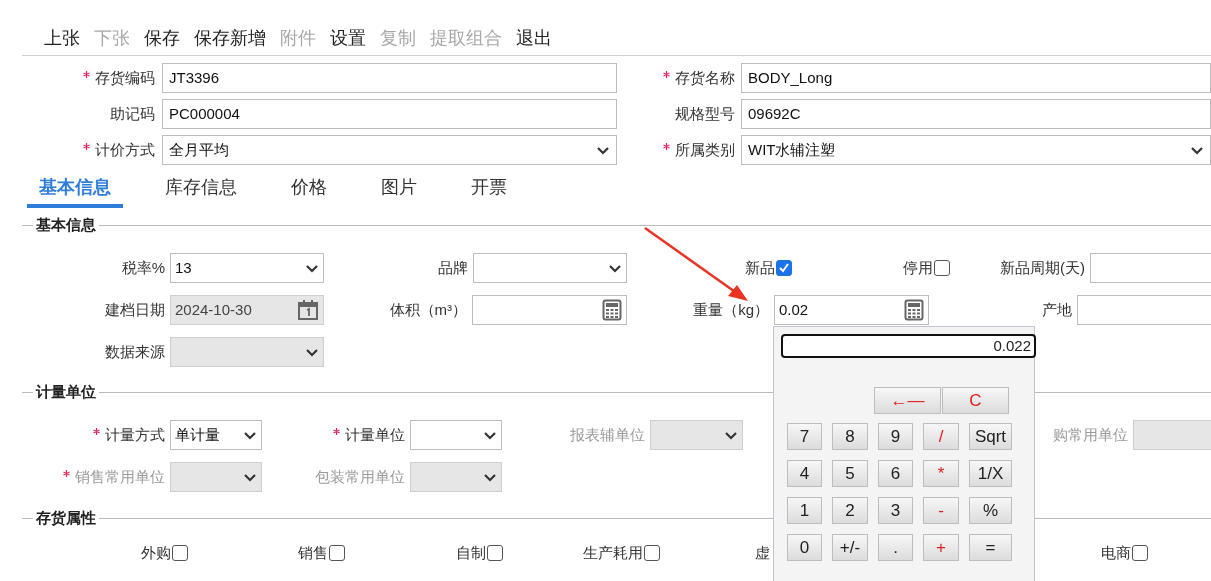 The image size is (1211, 581). I want to click on calculator-key: -, so click(941, 510).